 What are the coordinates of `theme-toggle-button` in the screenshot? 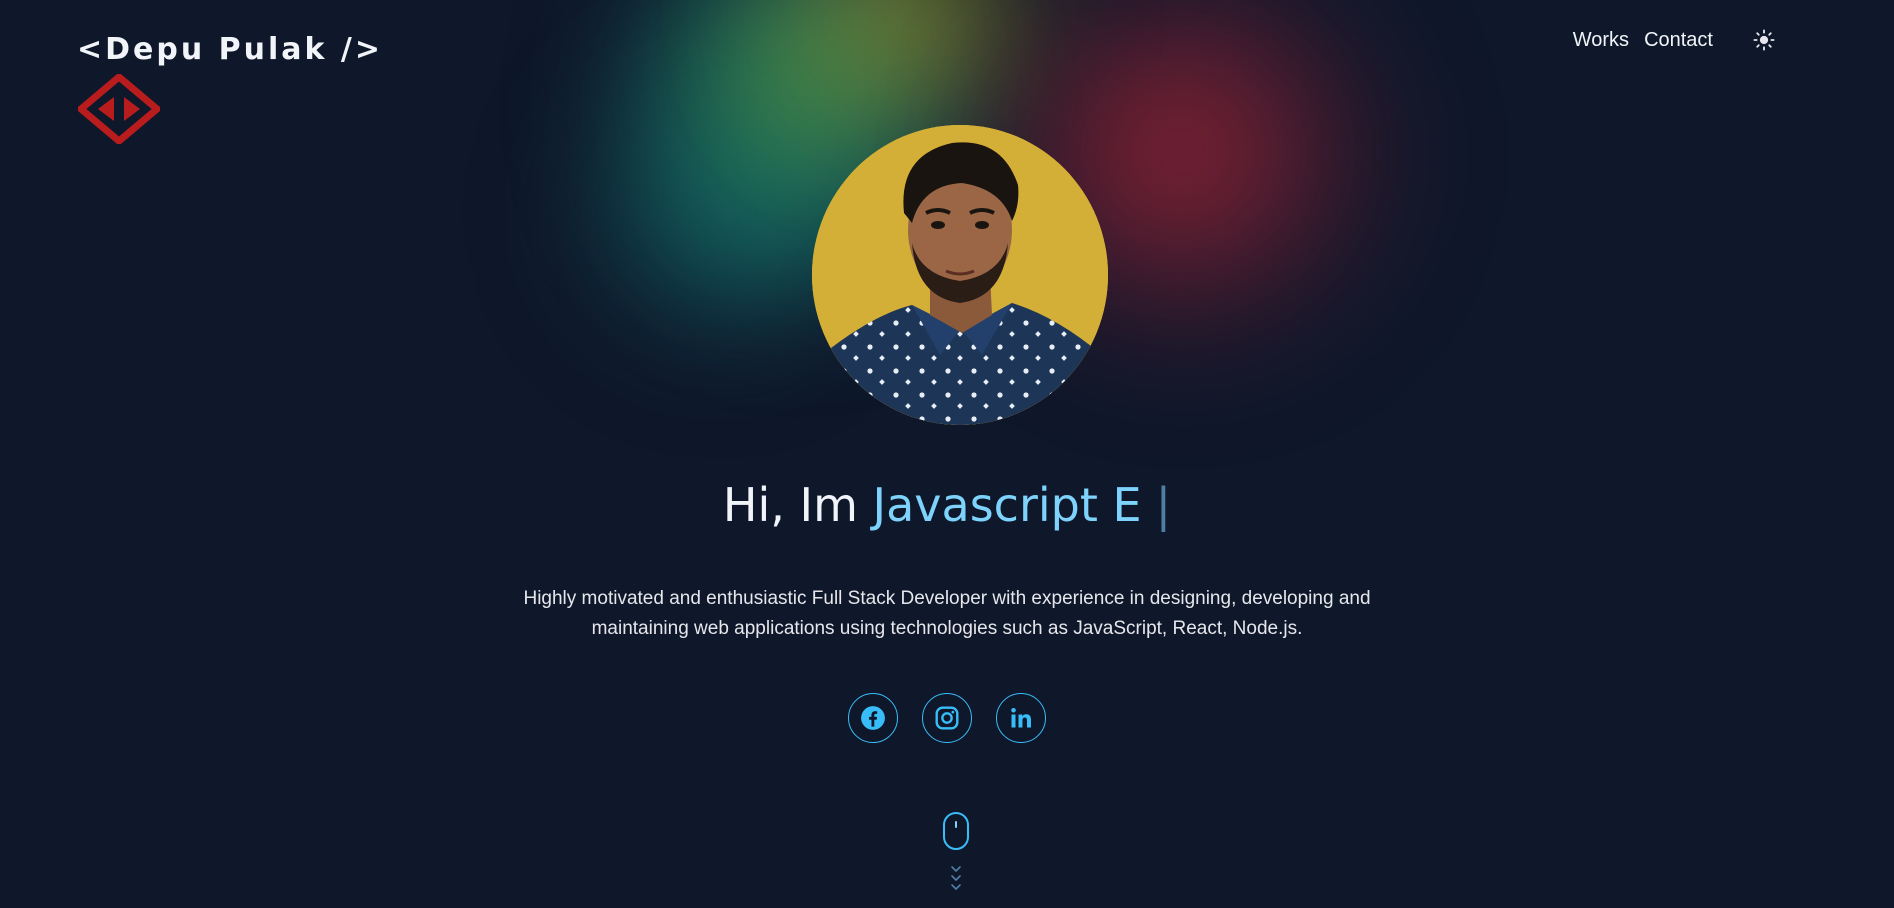 It's located at (1764, 40).